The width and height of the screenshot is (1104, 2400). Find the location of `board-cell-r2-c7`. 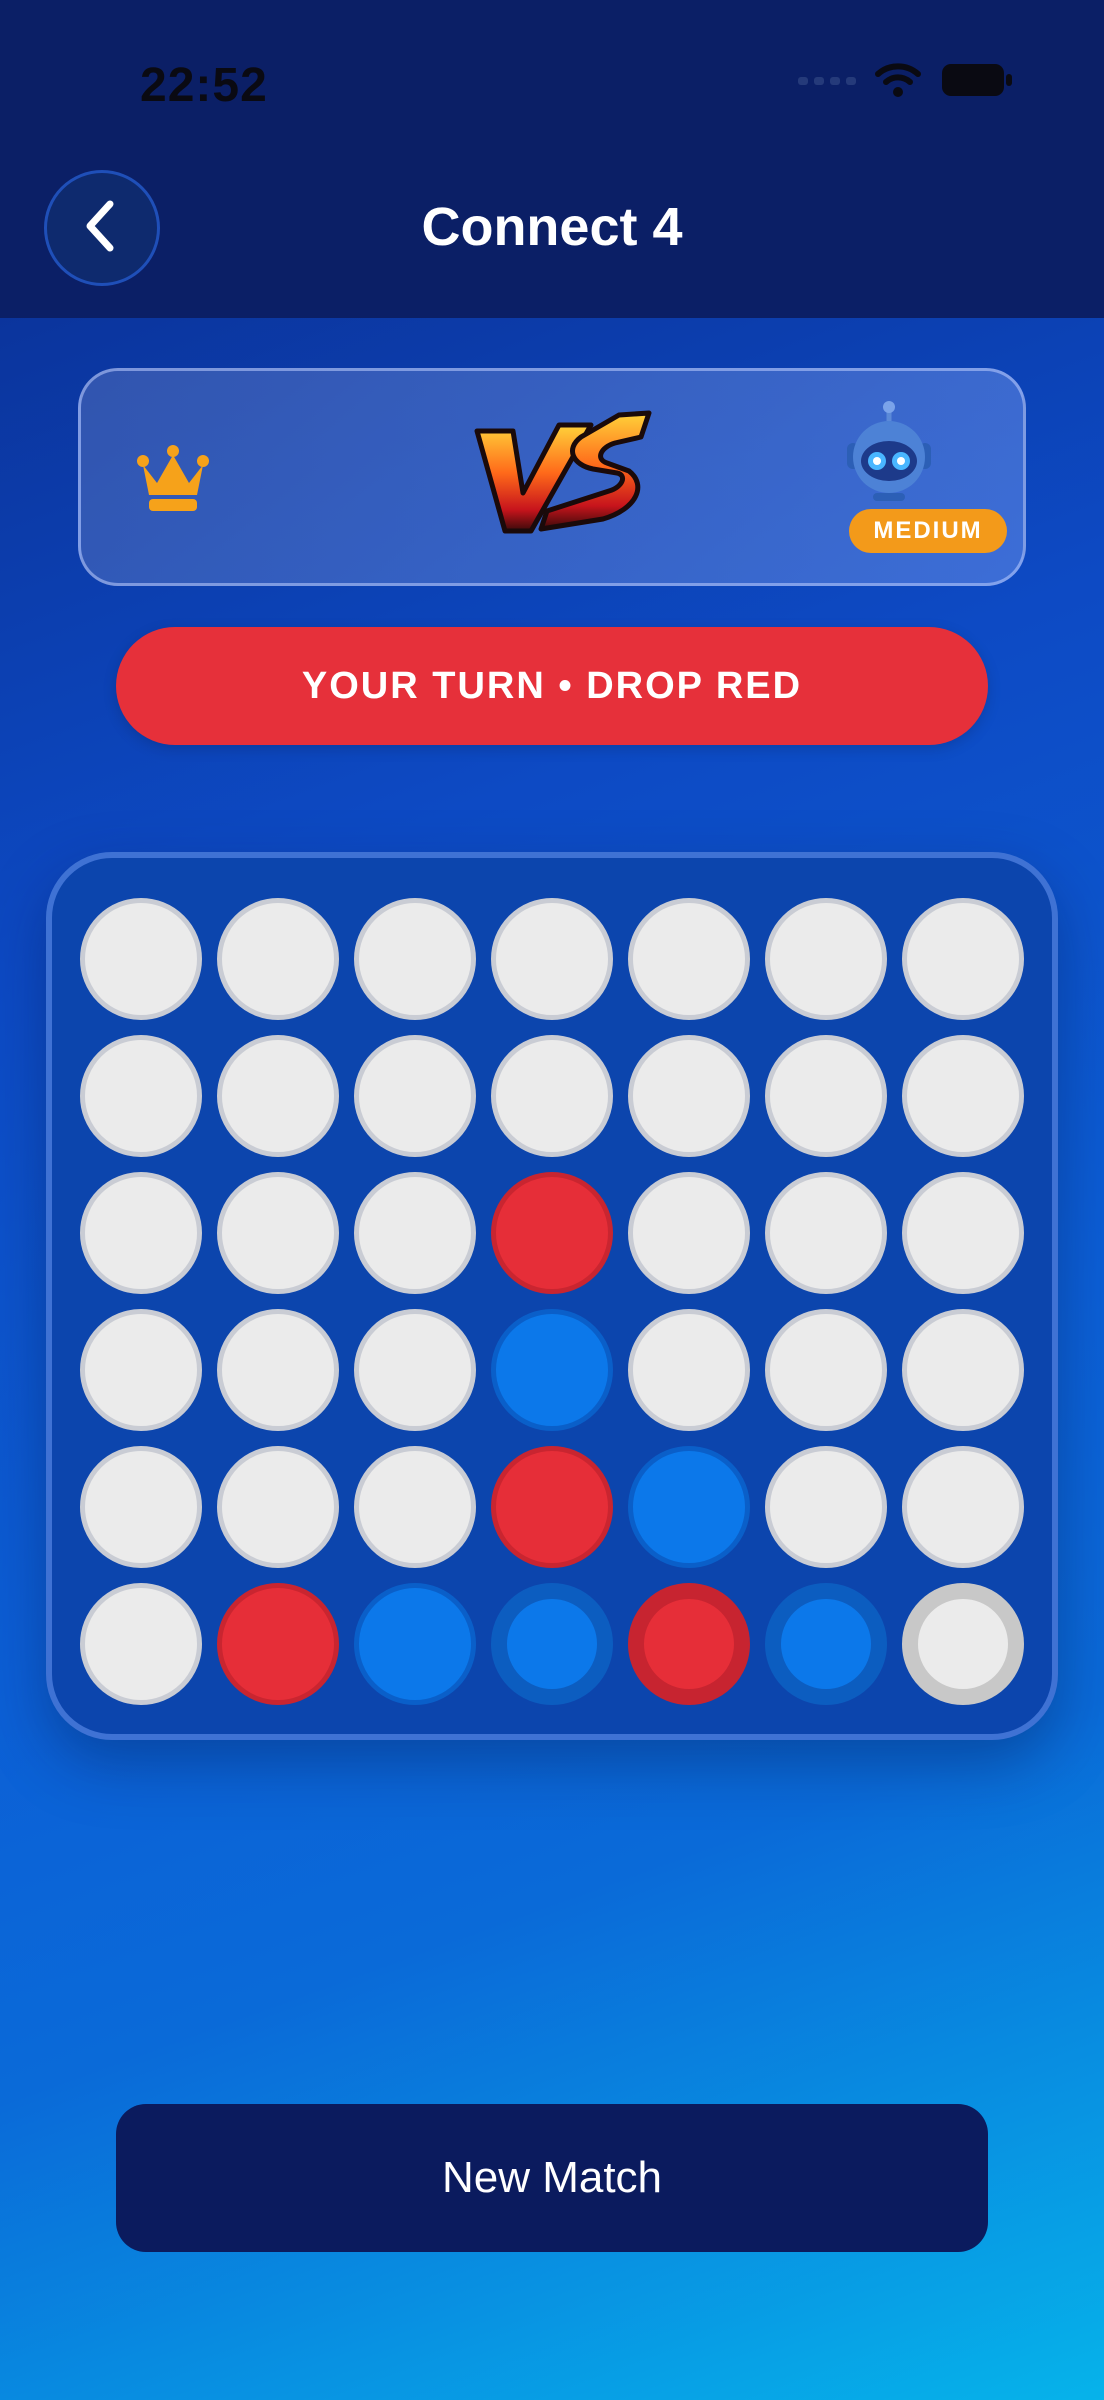

board-cell-r2-c7 is located at coordinates (963, 1096).